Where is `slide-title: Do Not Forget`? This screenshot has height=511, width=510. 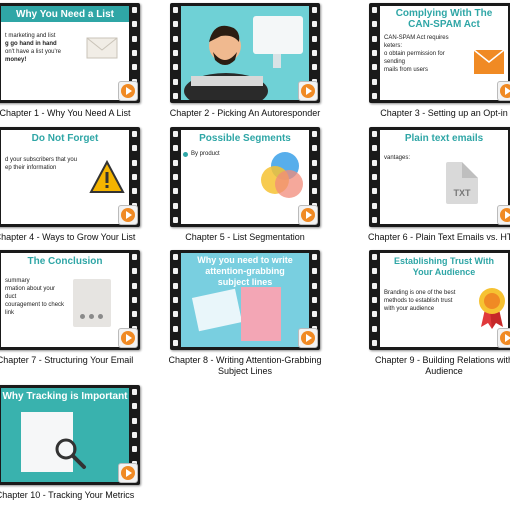 slide-title: Do Not Forget is located at coordinates (65, 138).